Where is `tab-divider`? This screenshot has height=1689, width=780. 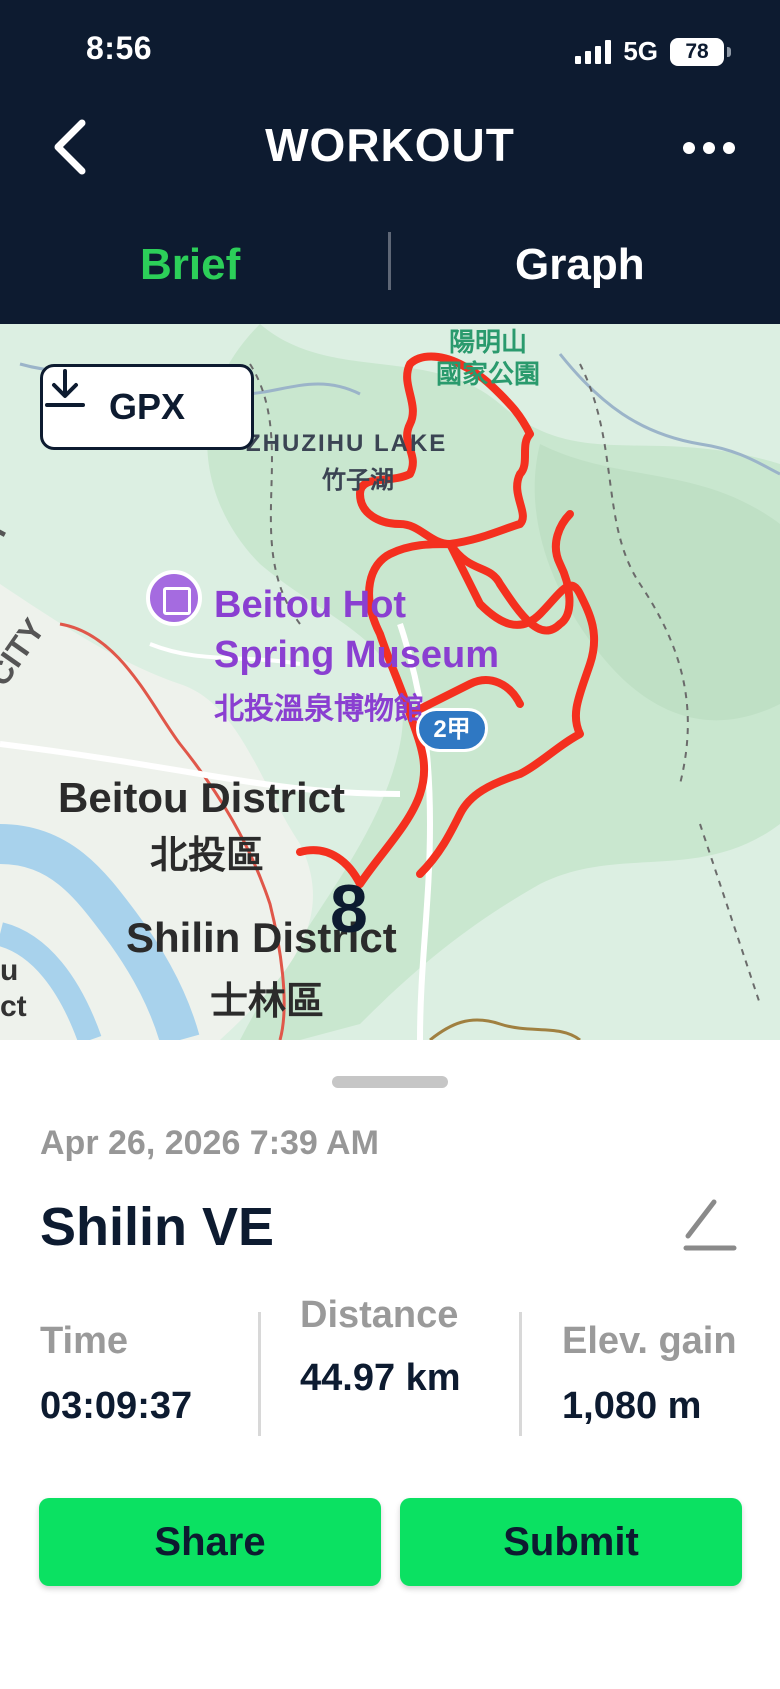
tab-divider is located at coordinates (389, 261).